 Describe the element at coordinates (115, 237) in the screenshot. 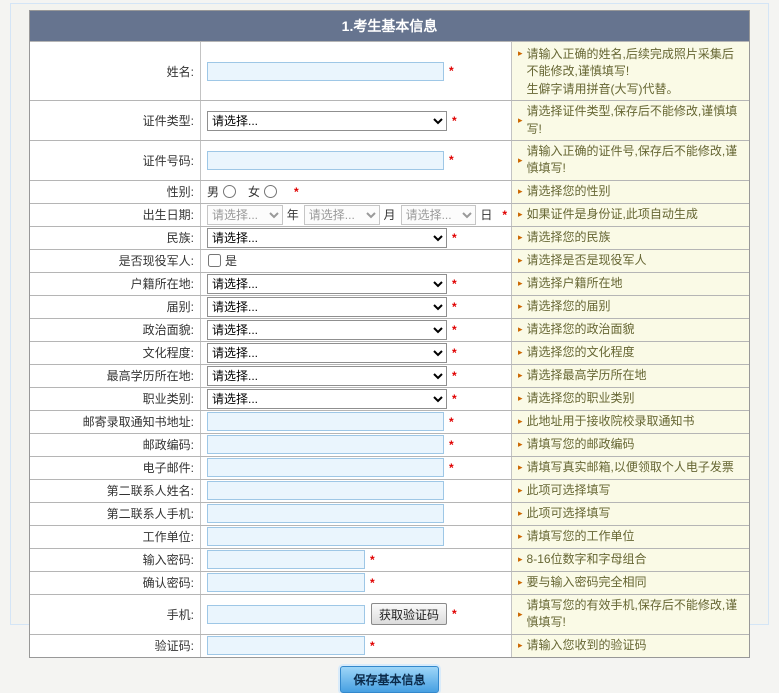

I see `ethnicity-label: 民族:` at that location.